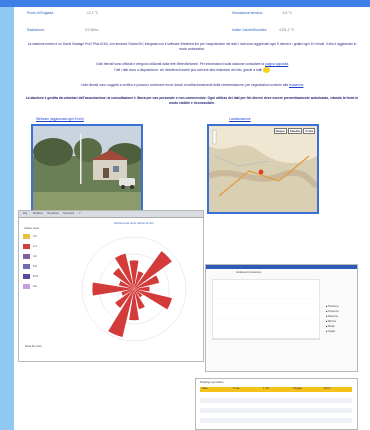 The height and width of the screenshot is (430, 370). I want to click on map-type-button-satellite: Satellite, so click(295, 131).